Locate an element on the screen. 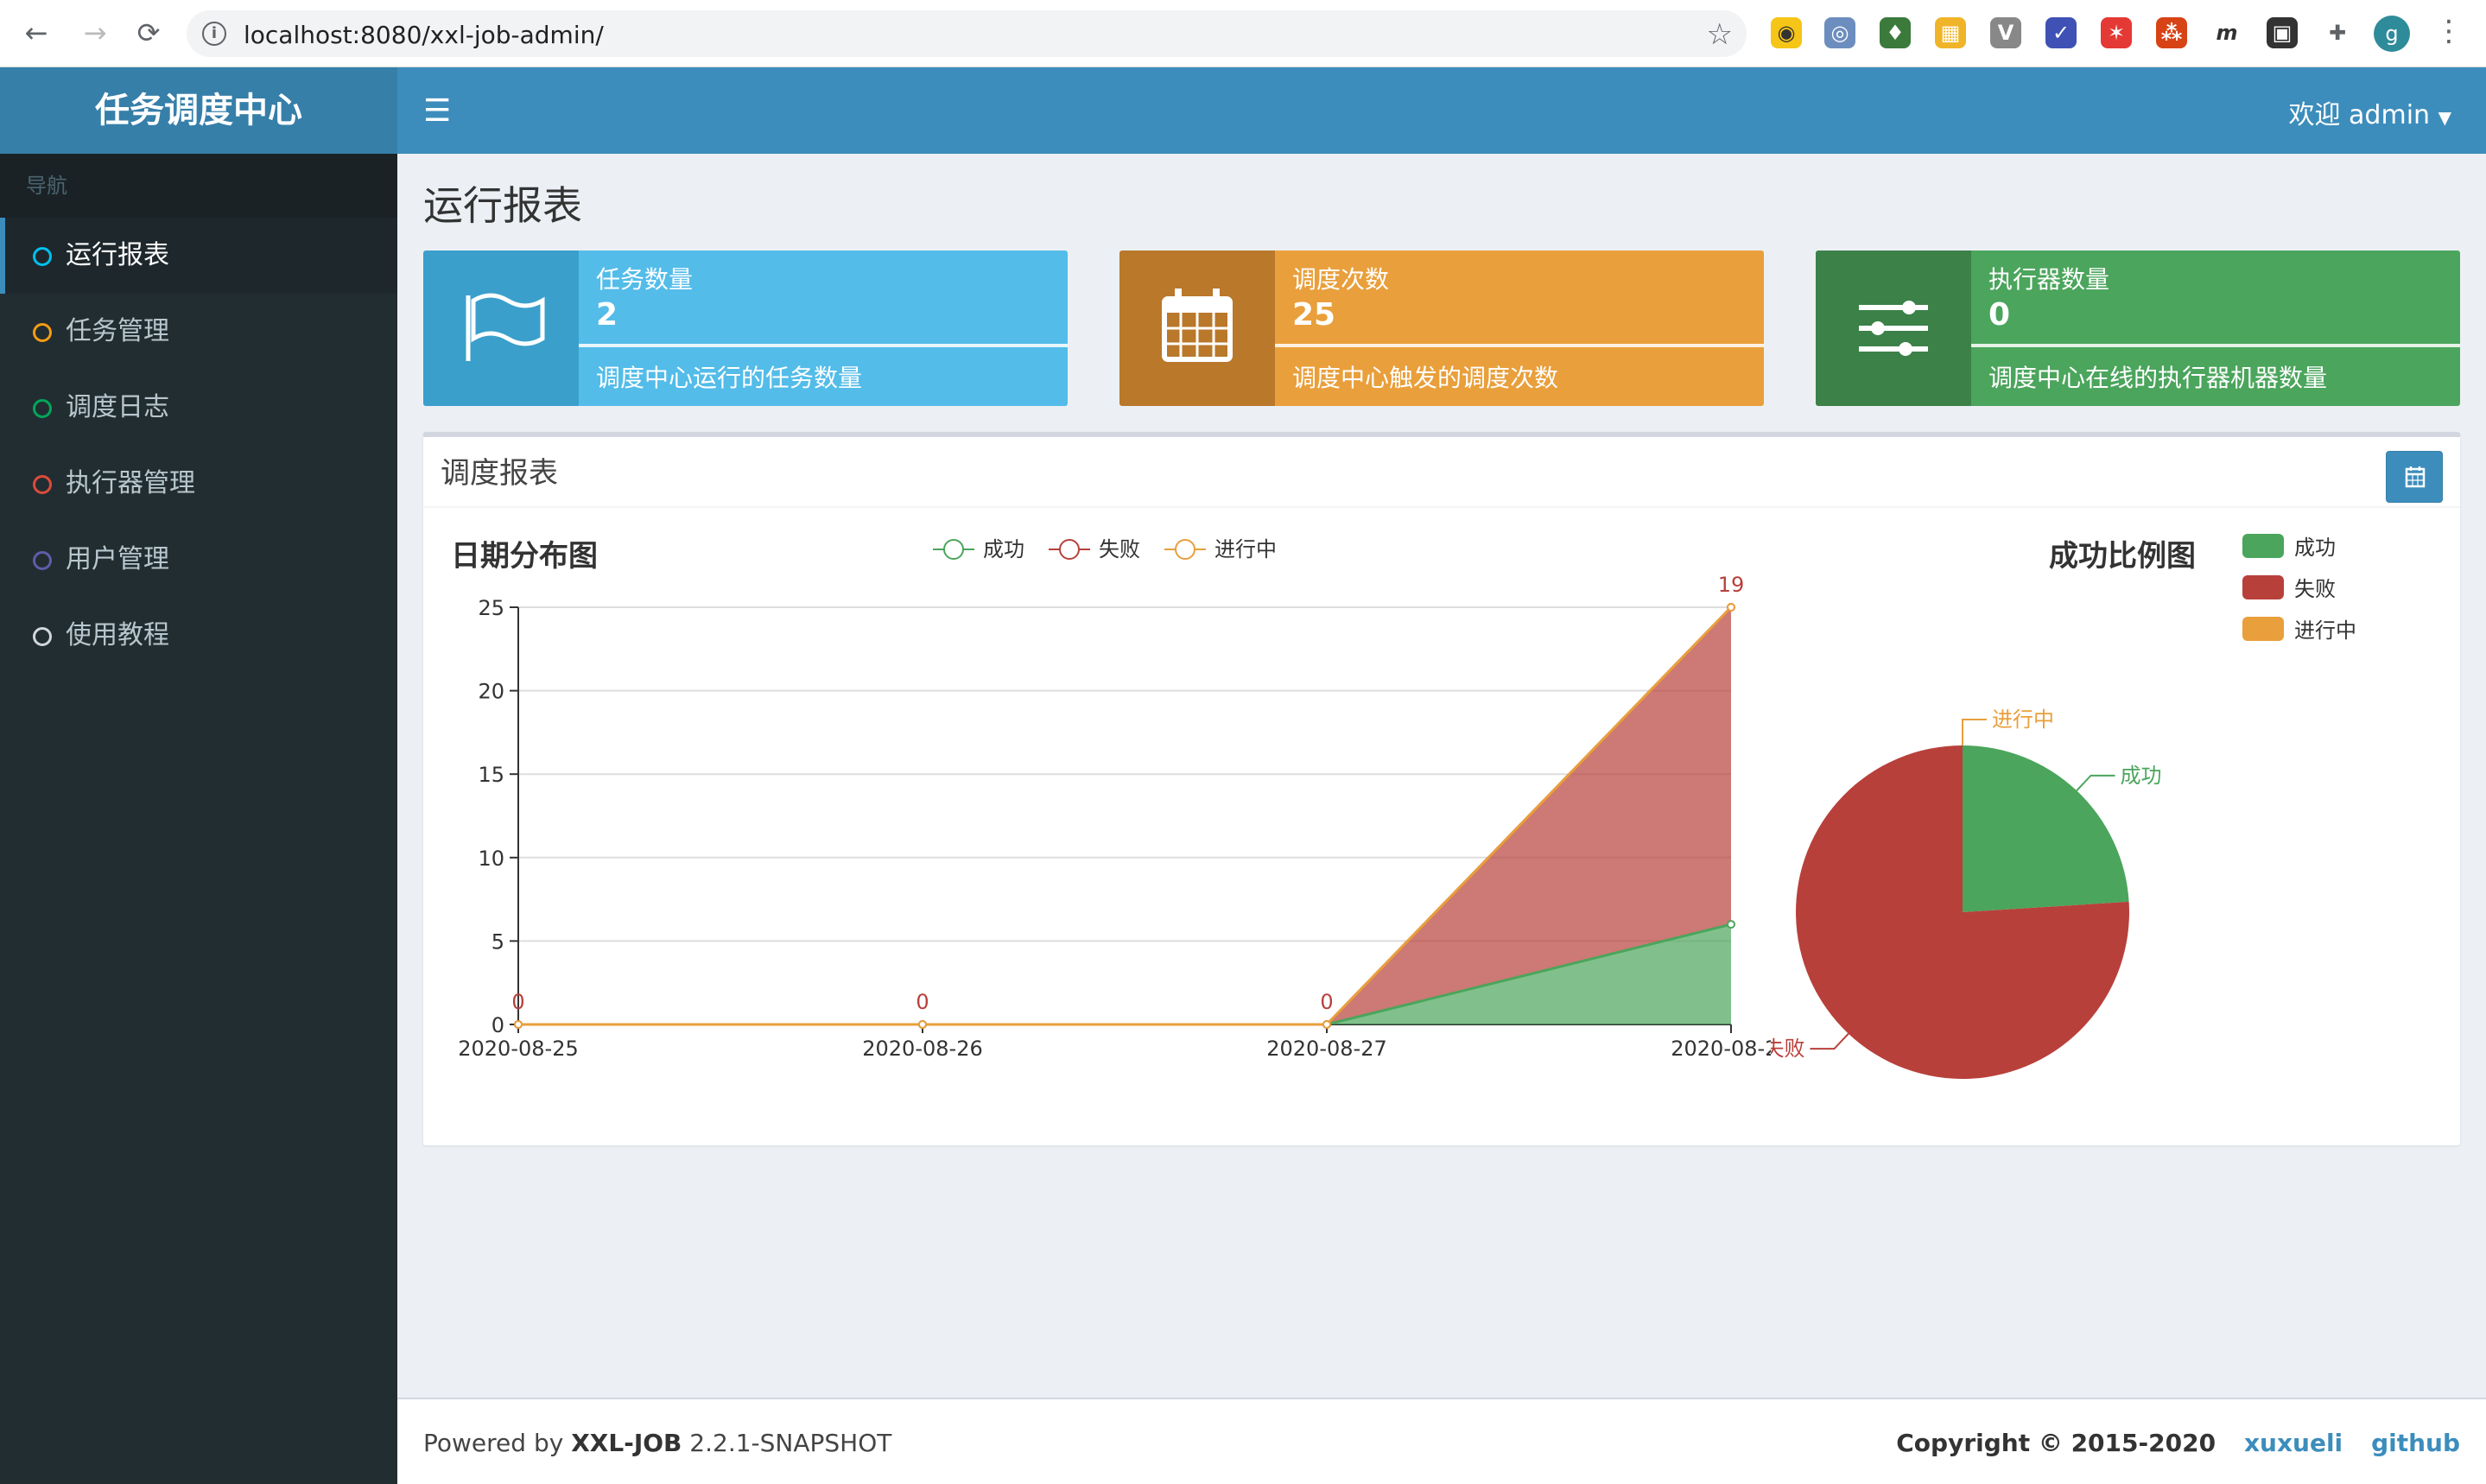 The image size is (2486, 1484). info-box-desc: 调度中心触发的调度次数 is located at coordinates (1425, 378).